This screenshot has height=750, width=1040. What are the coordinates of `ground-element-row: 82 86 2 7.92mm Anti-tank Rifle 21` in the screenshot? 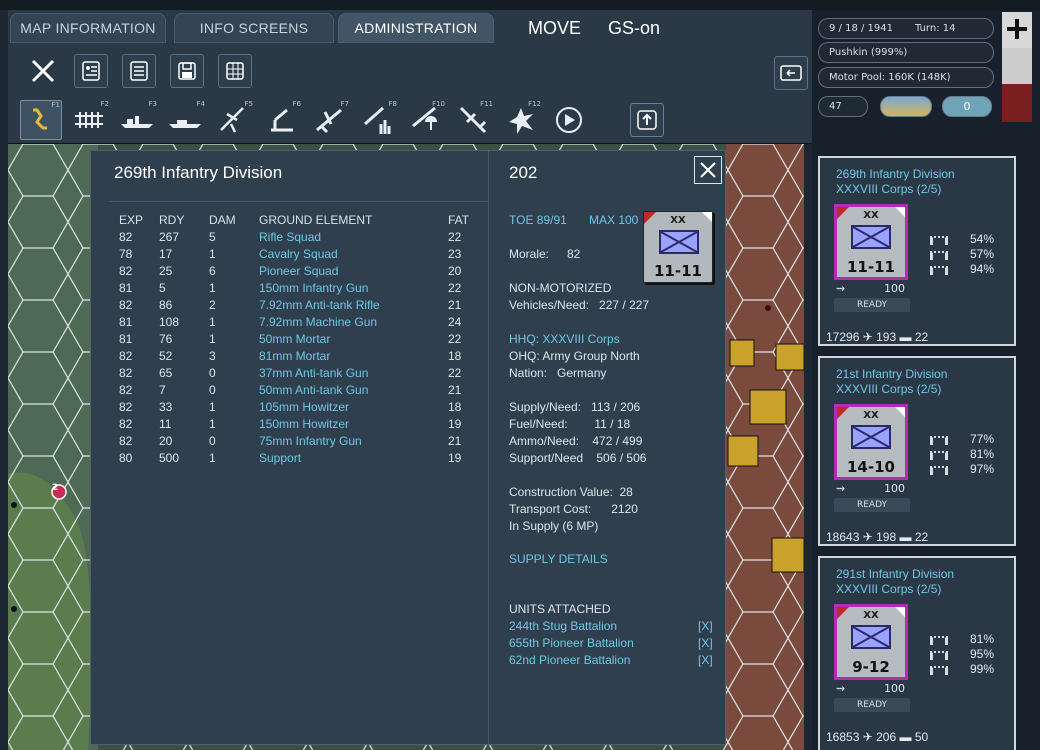 It's located at (290, 306).